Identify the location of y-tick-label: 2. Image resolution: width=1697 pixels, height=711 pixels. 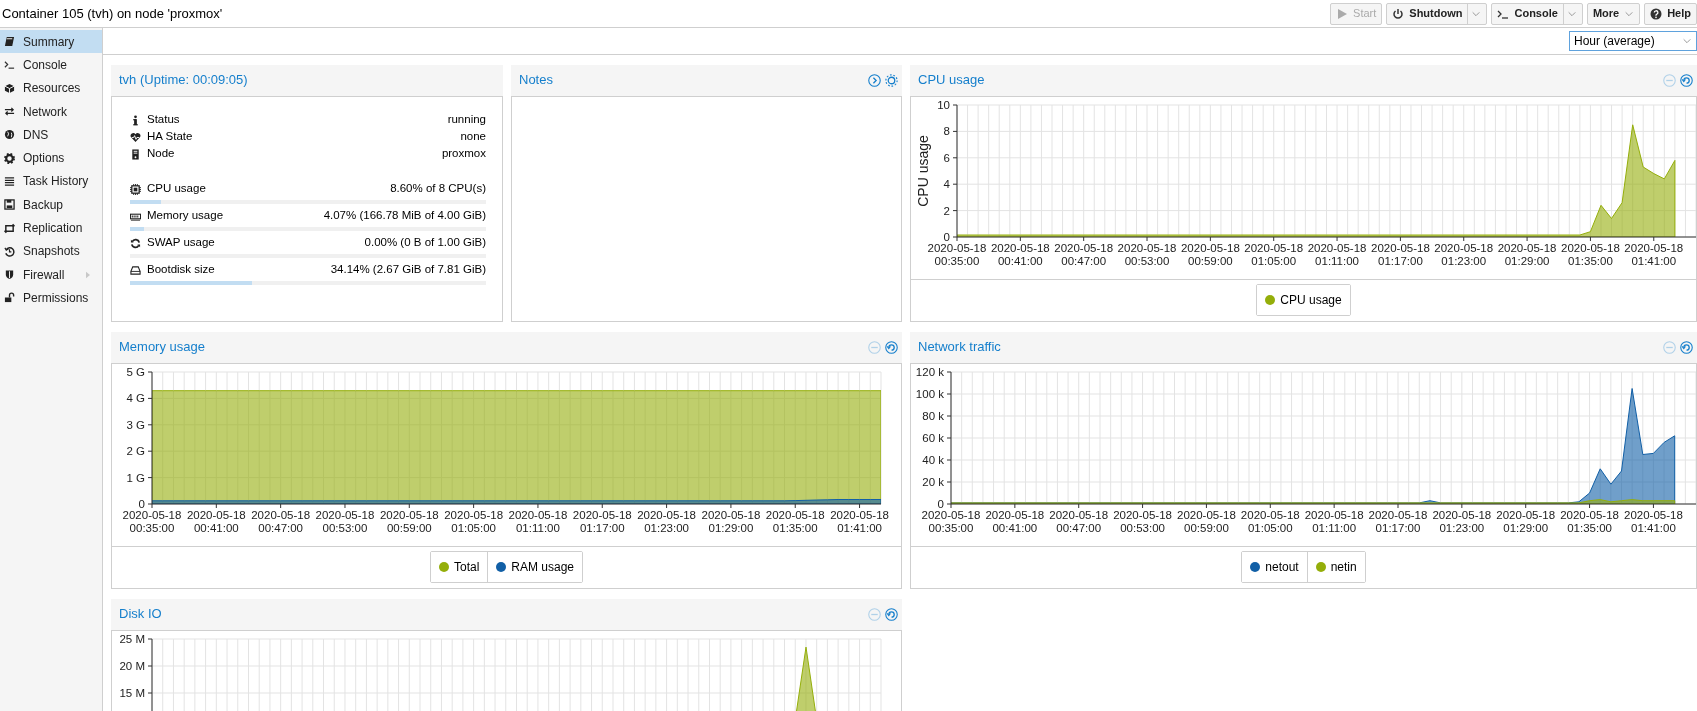
(946, 210).